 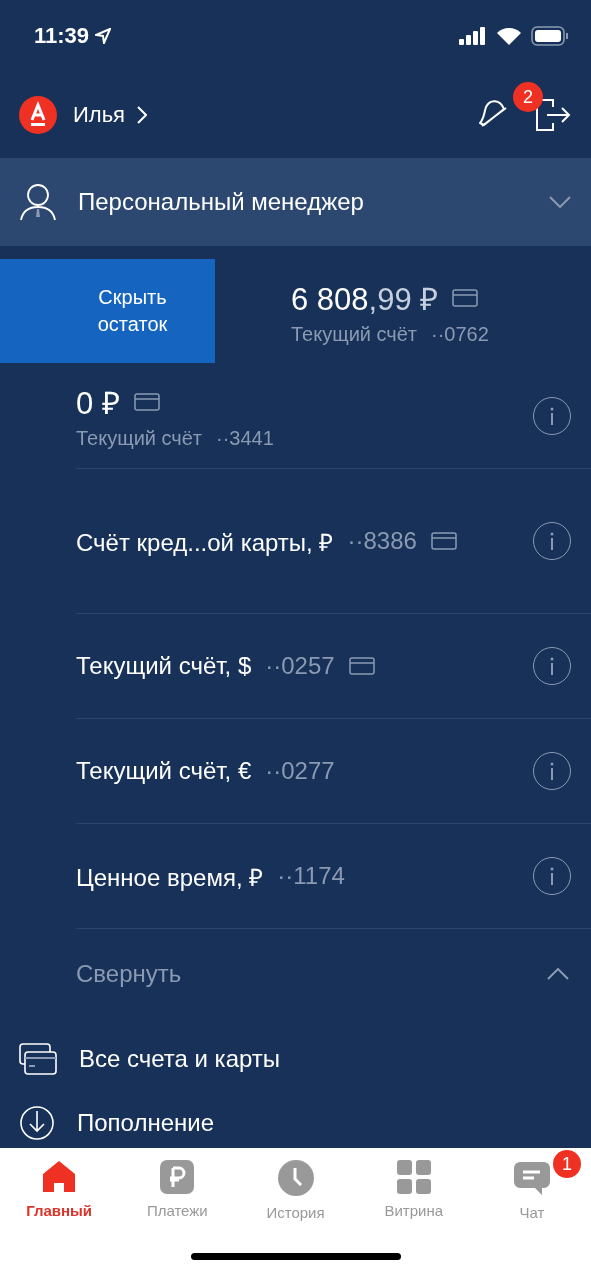 What do you see at coordinates (550, 36) in the screenshot?
I see `battery-icon` at bounding box center [550, 36].